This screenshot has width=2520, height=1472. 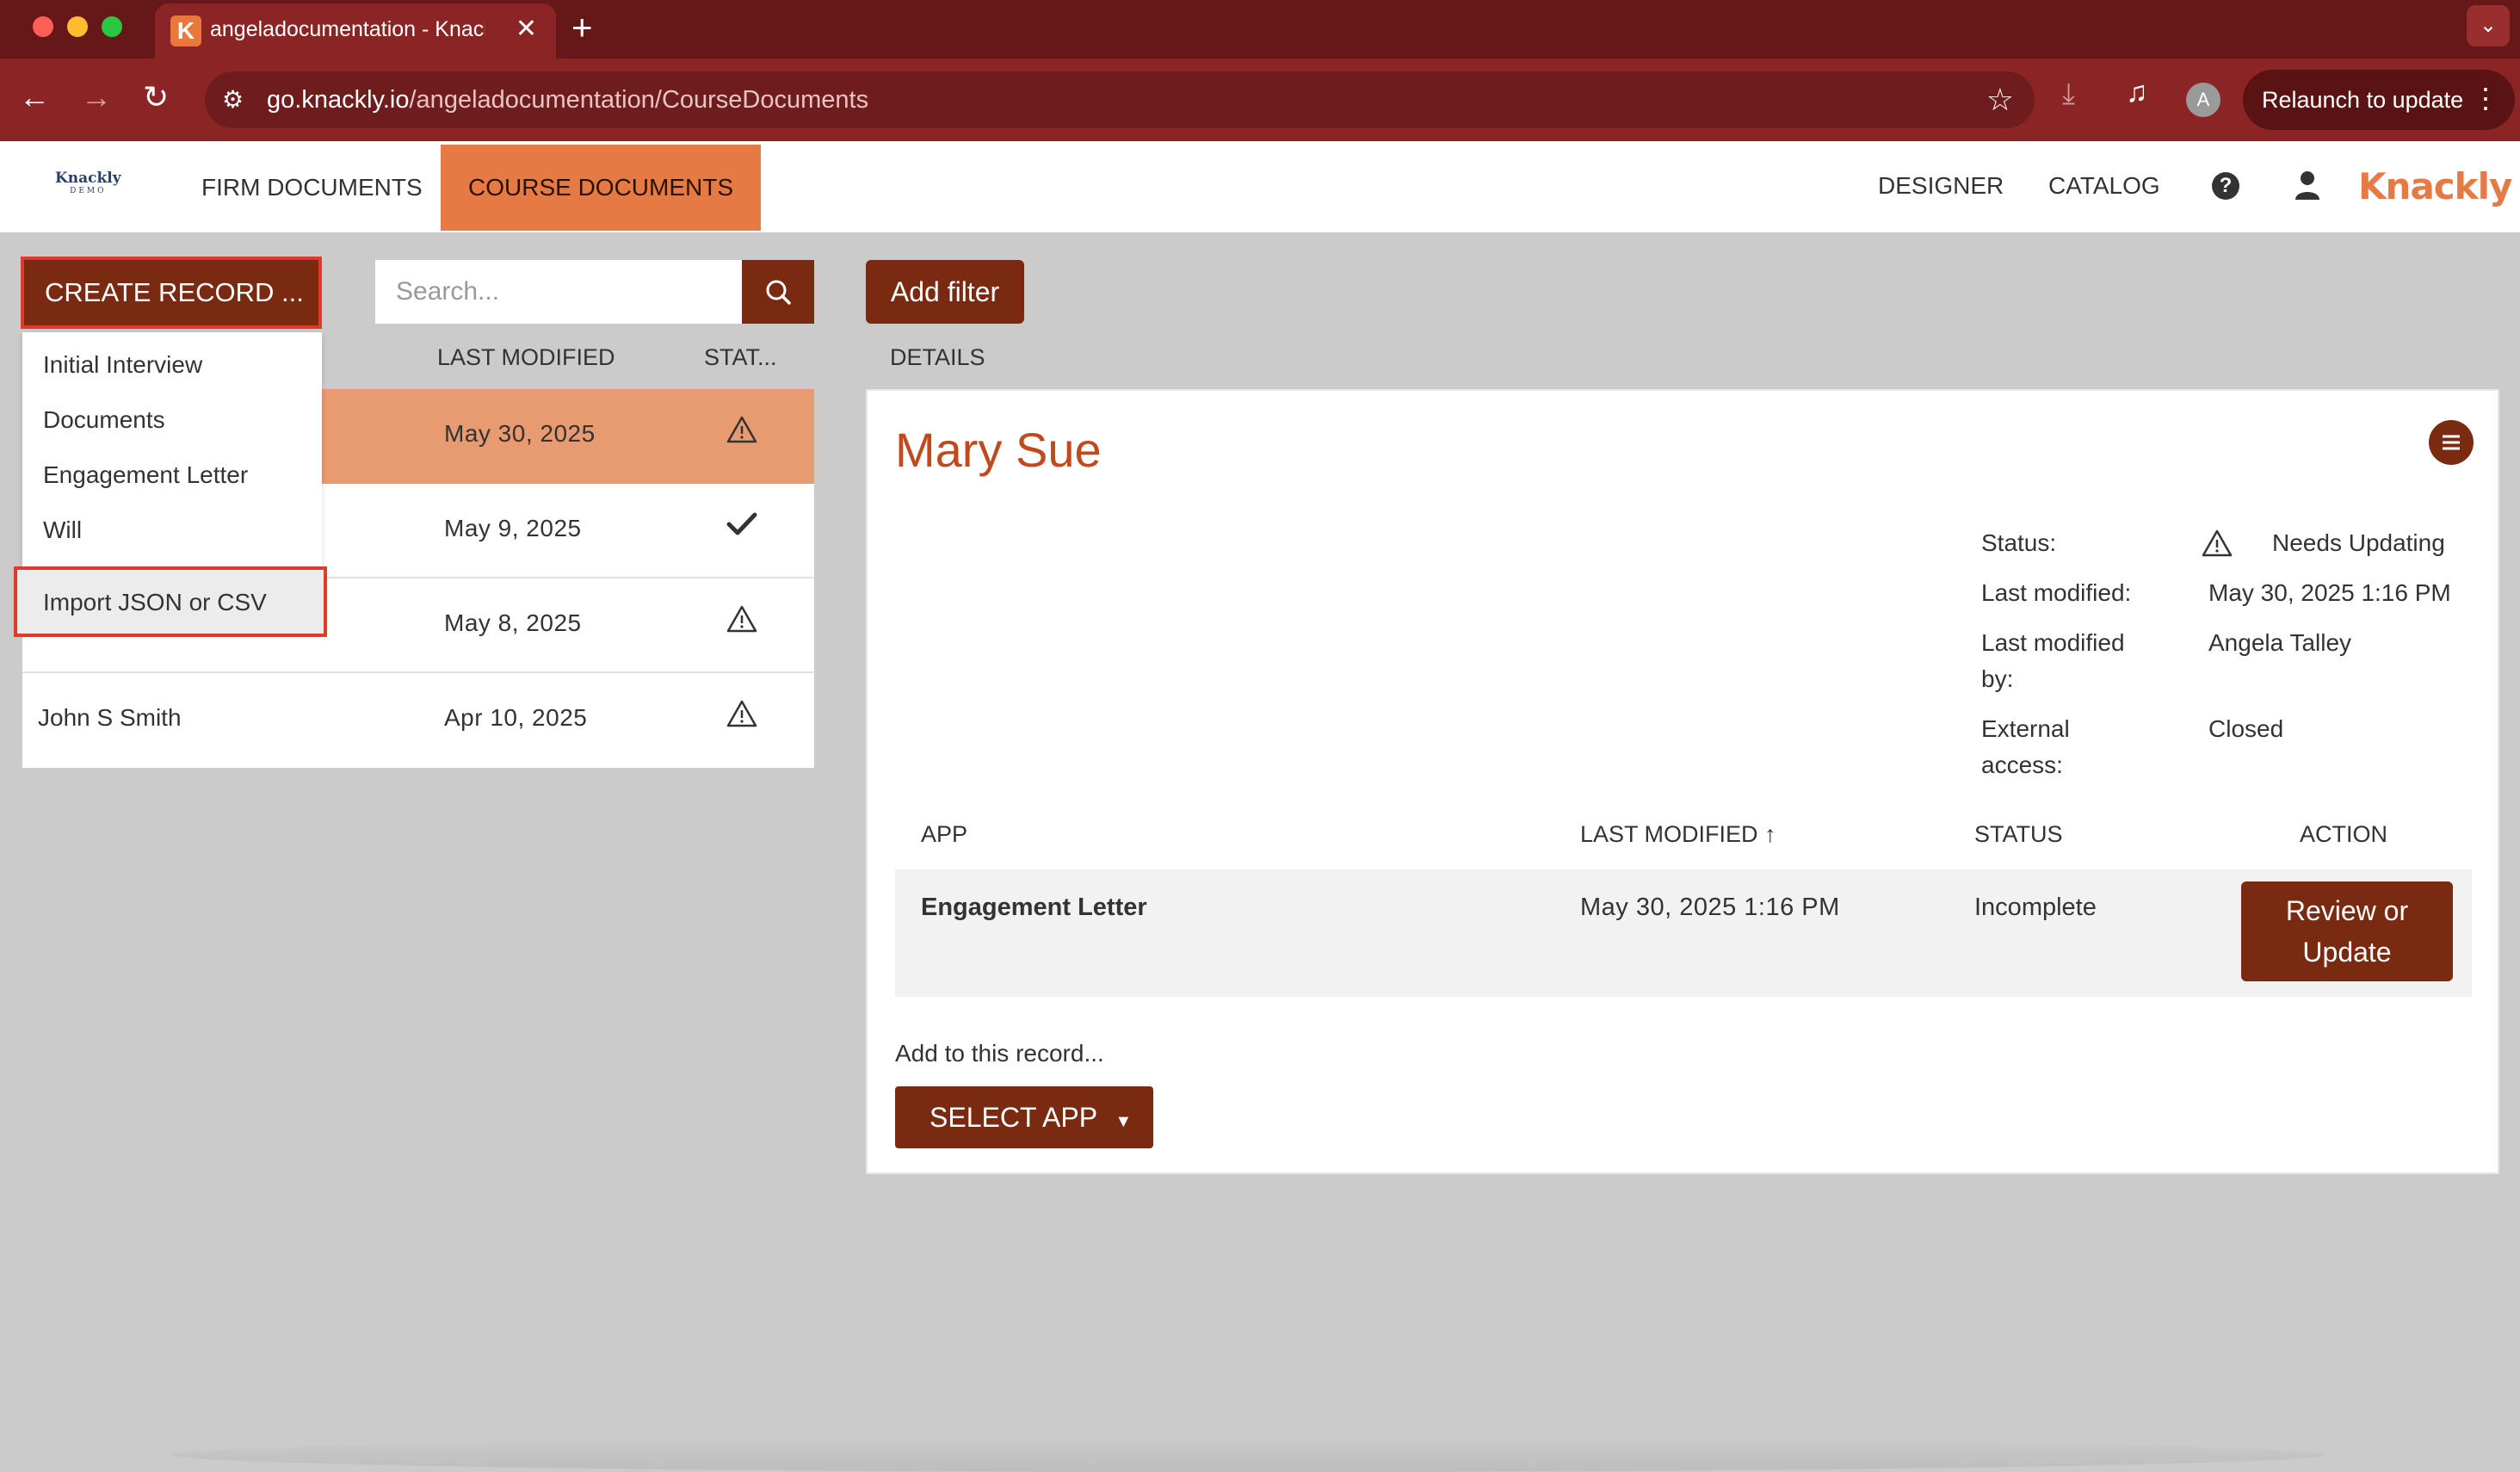 What do you see at coordinates (1669, 834) in the screenshot?
I see `table-header-last-modified-label: LAST MODIFIED` at bounding box center [1669, 834].